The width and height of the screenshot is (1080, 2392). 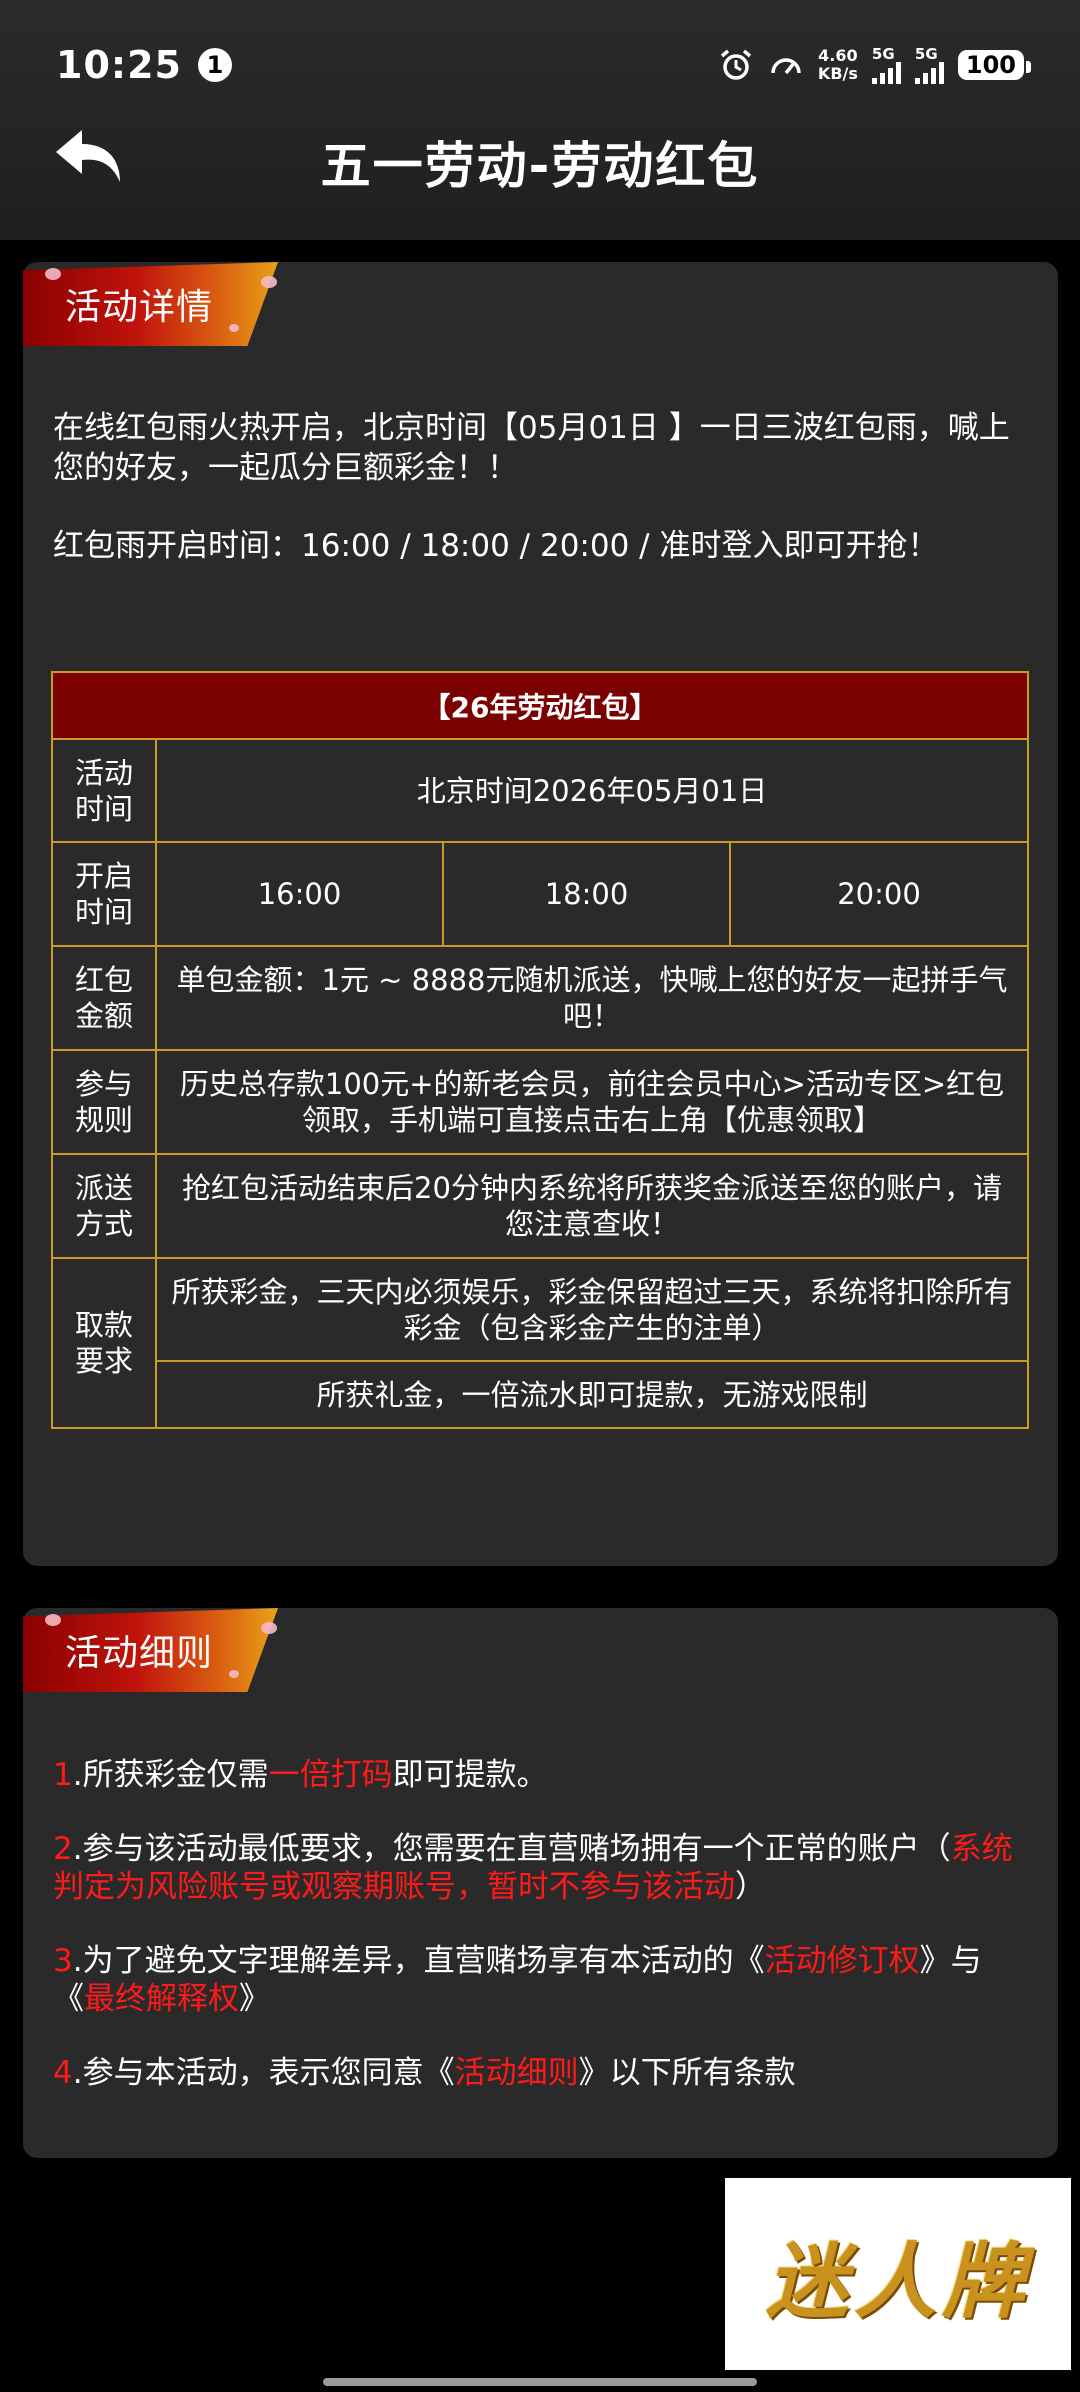 What do you see at coordinates (511, 1849) in the screenshot?
I see `rule-text: .参与该活动最低要求，您需要在直营赌场拥有一个正常的账户（` at bounding box center [511, 1849].